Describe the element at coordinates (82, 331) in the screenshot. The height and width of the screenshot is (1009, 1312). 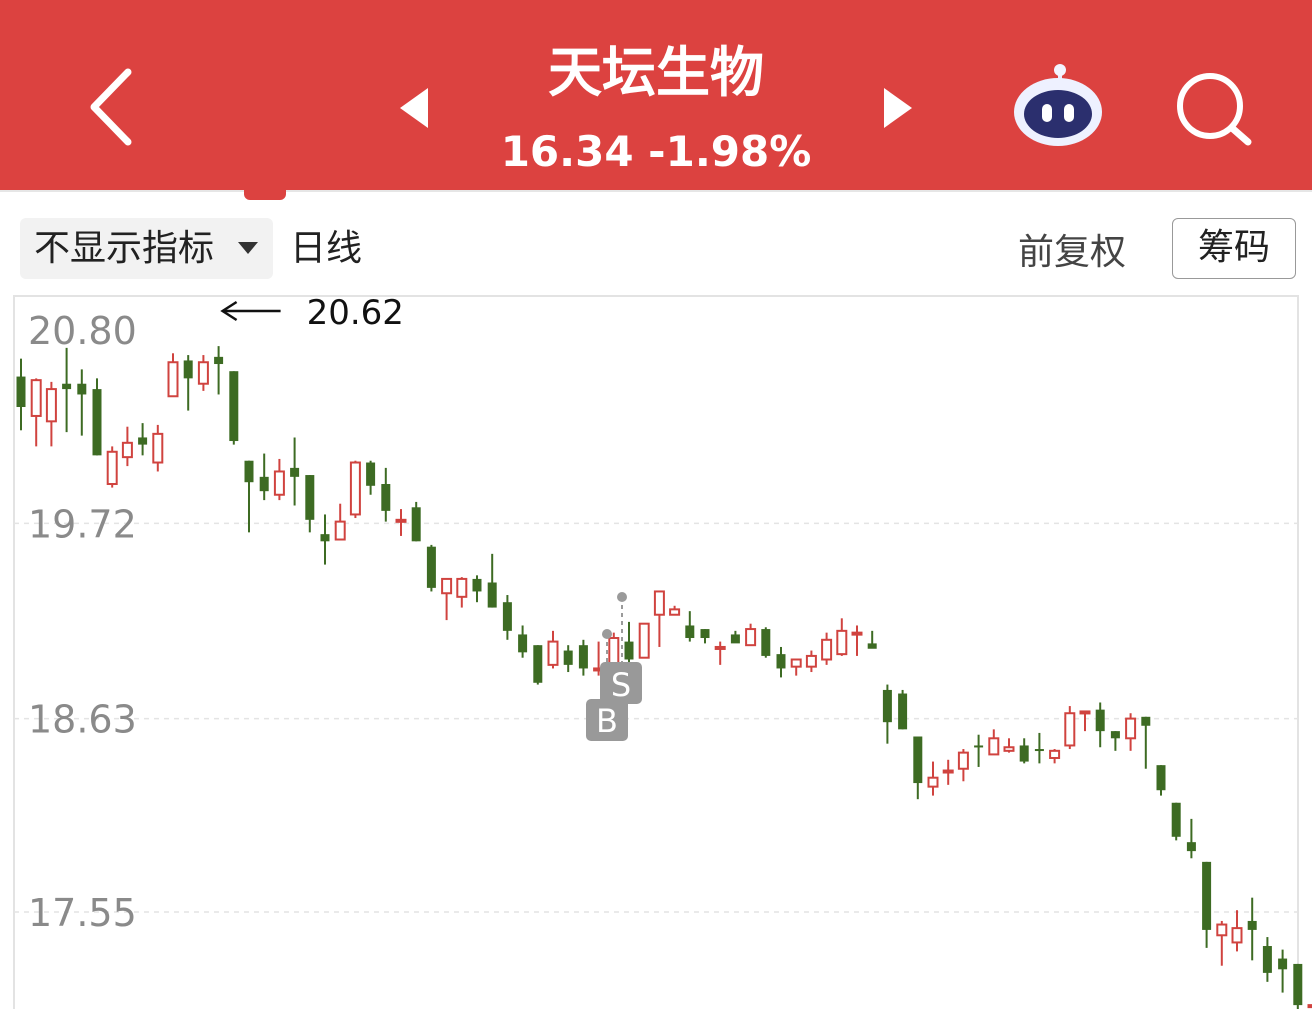
I see `y-tick-label: 20.80` at that location.